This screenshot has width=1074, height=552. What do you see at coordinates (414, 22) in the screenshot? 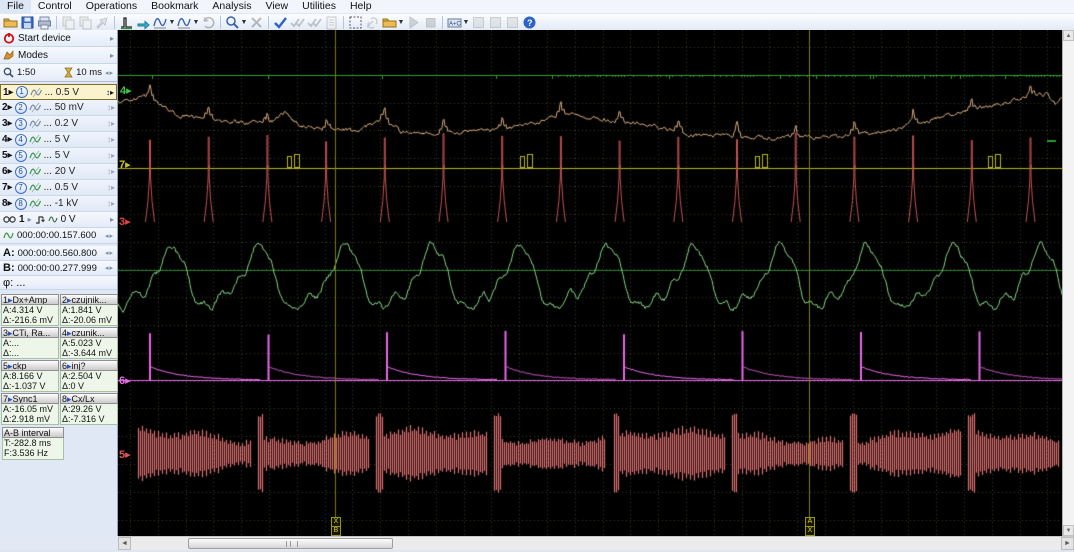
I see `run-script-icon` at bounding box center [414, 22].